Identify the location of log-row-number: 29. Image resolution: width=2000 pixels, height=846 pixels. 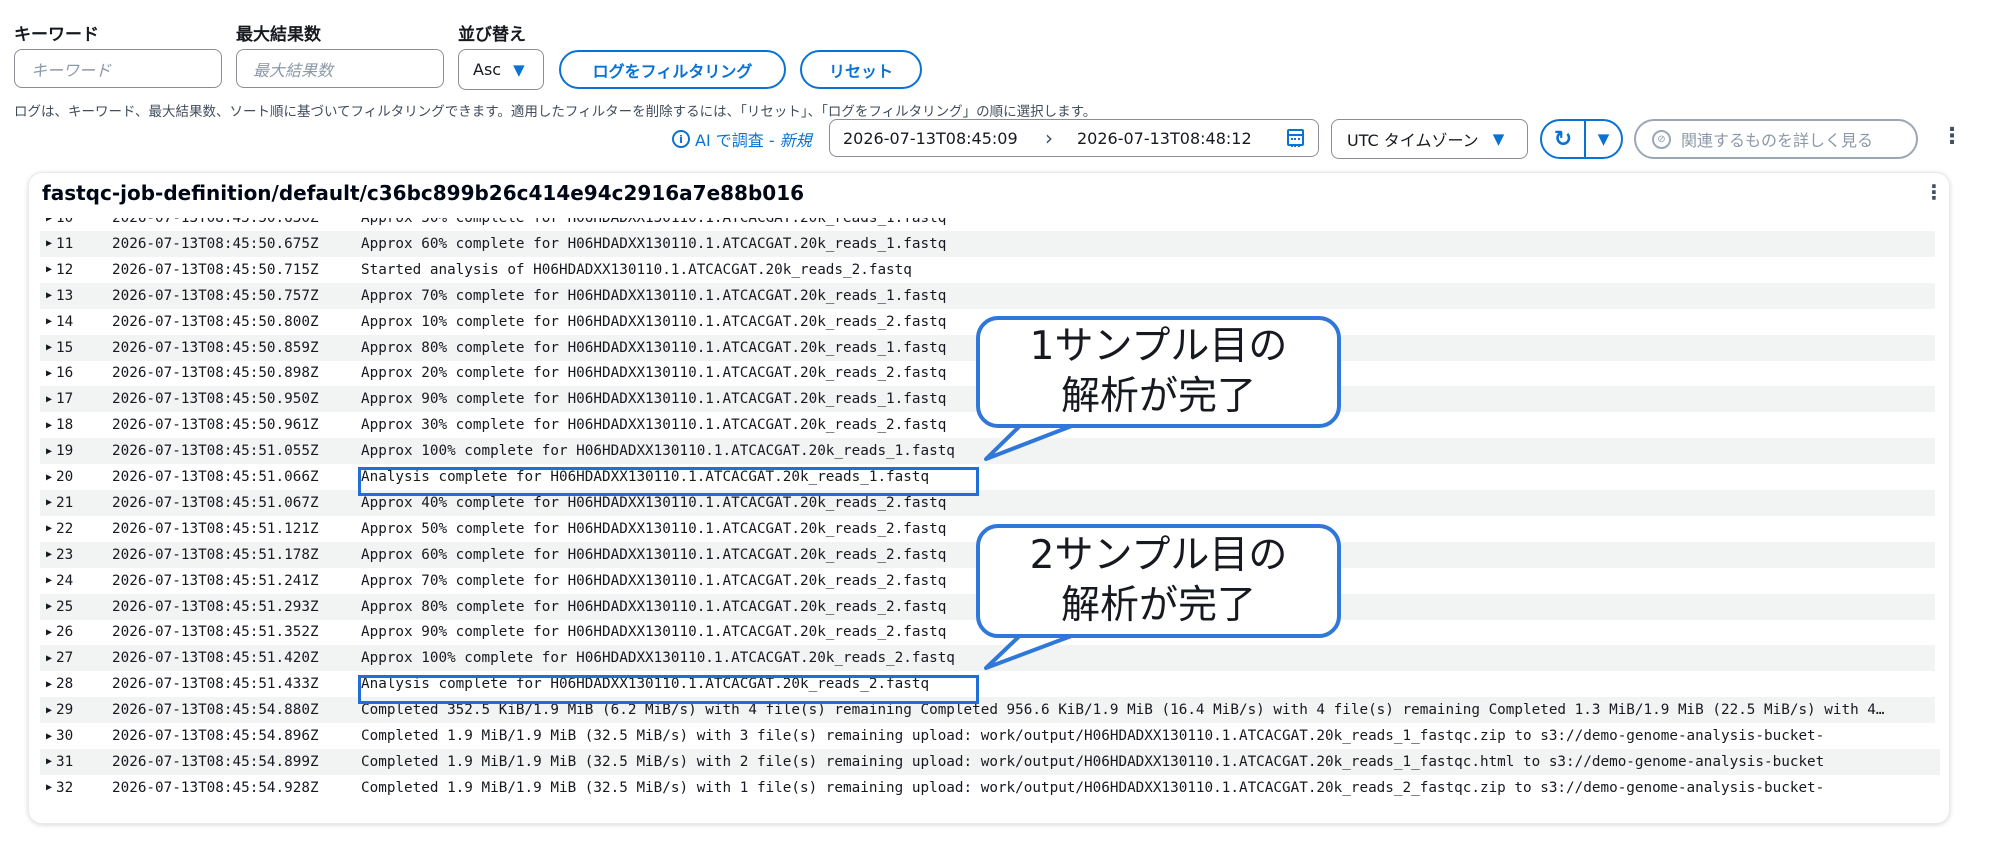
(65, 710).